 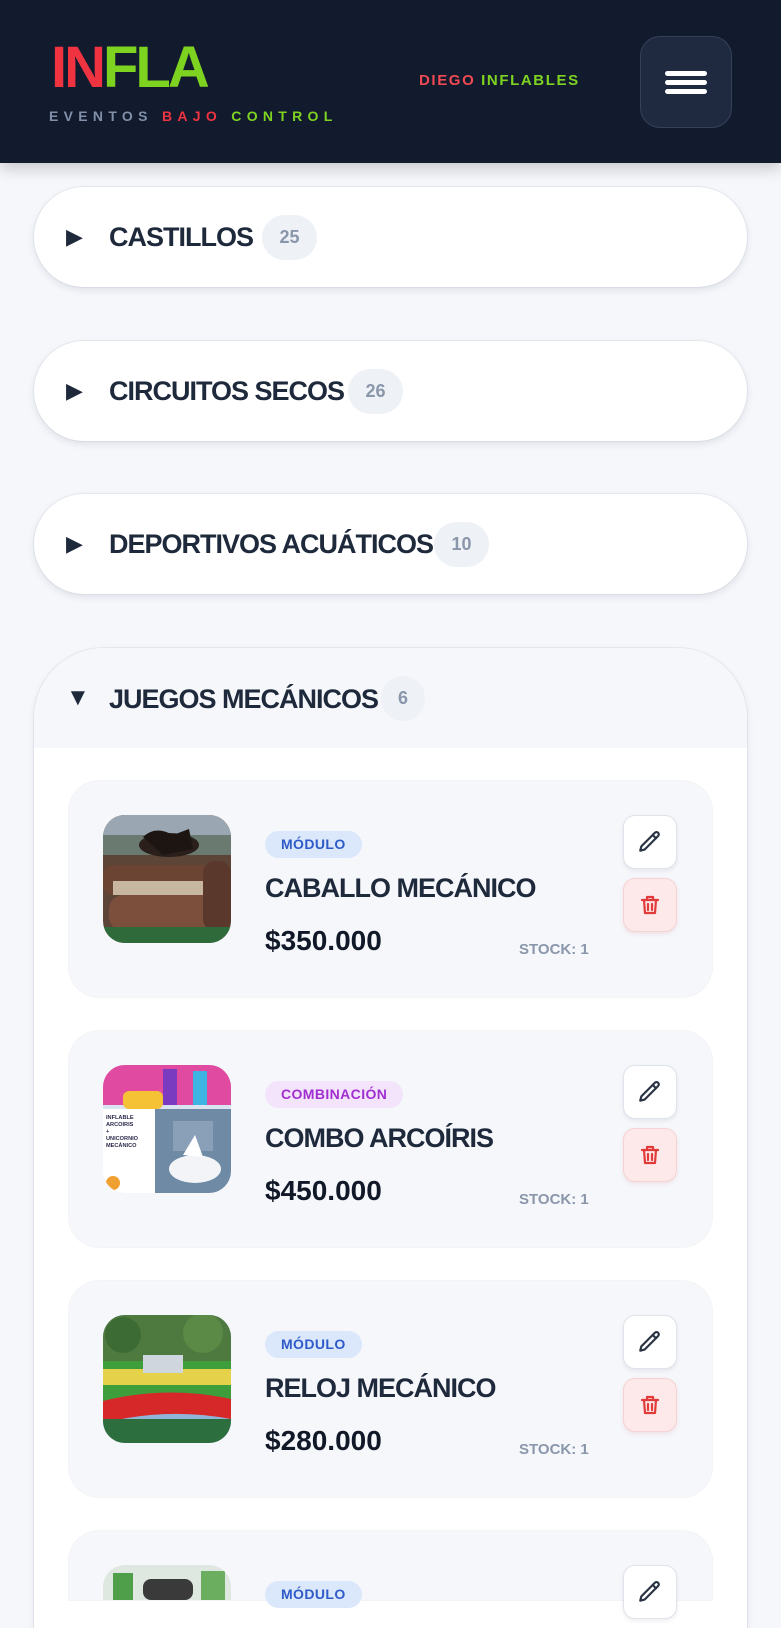 I want to click on category-title: JUEGOS MECÁNICOS, so click(x=244, y=699).